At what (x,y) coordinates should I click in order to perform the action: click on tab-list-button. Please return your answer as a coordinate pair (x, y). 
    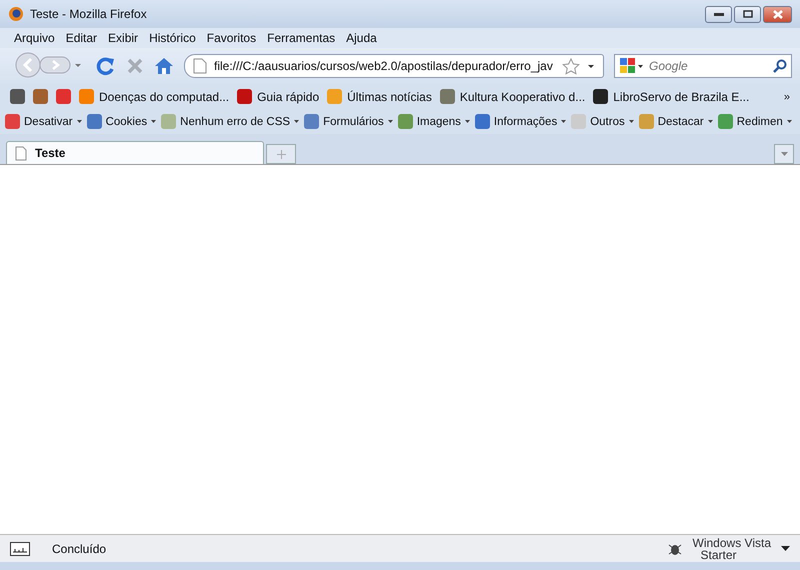
    Looking at the image, I should click on (784, 154).